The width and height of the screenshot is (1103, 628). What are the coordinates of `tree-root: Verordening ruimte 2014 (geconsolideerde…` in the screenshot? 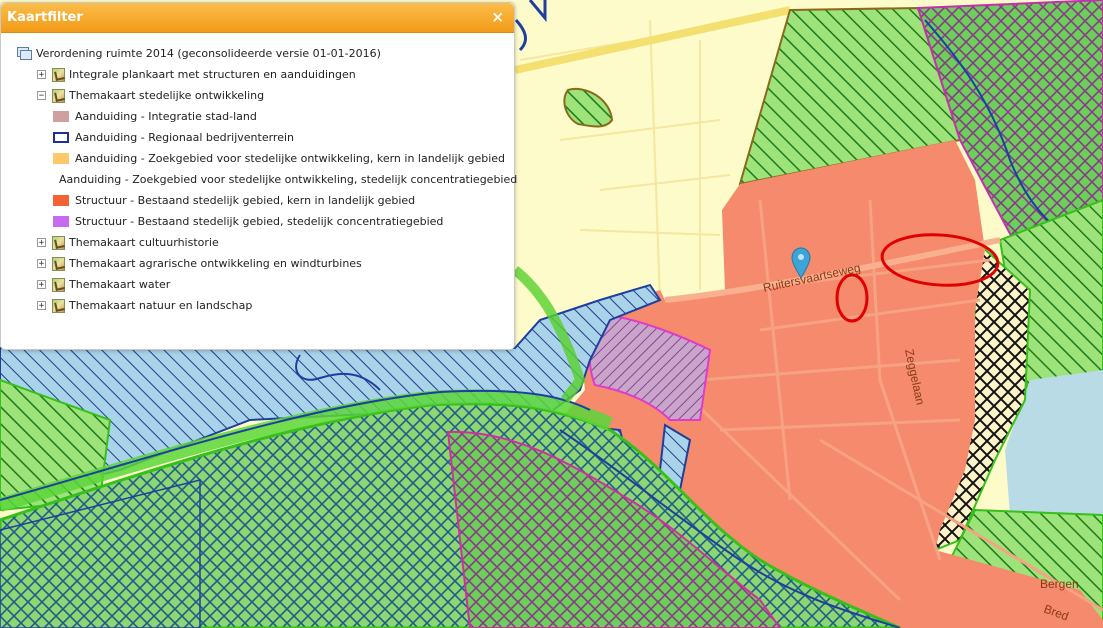 It's located at (265, 53).